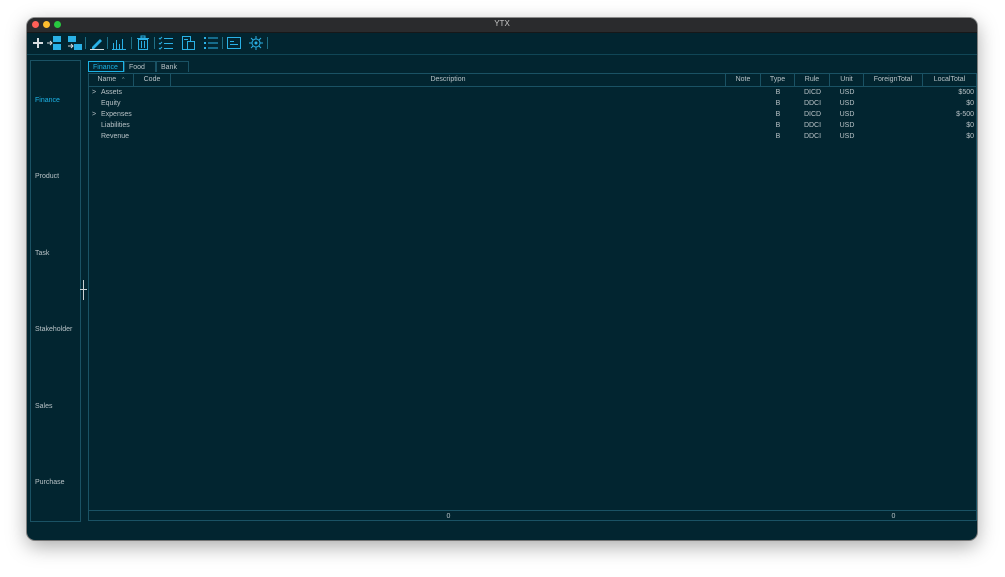  What do you see at coordinates (893, 80) in the screenshot?
I see `column-header-foreign-total: ForeignTotal` at bounding box center [893, 80].